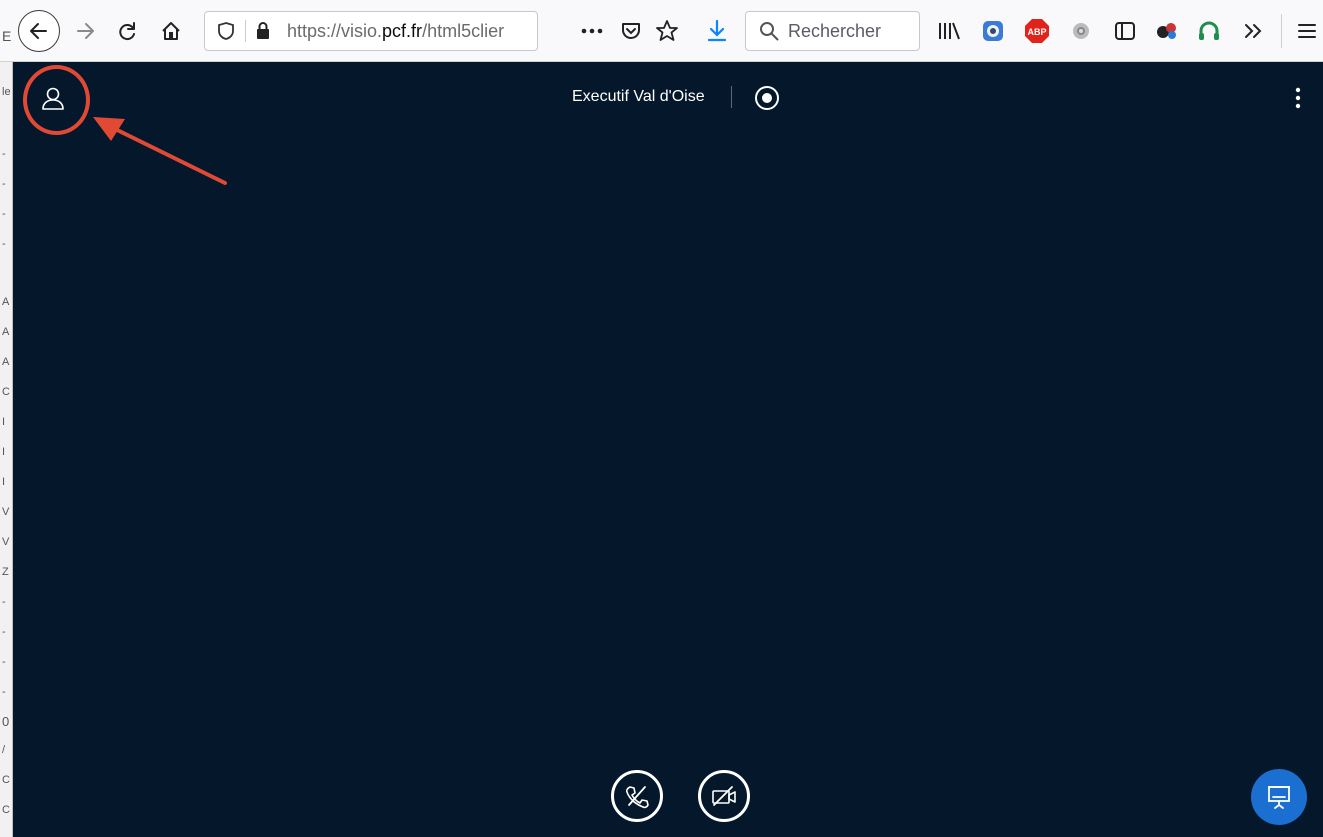  I want to click on color-balls-icon, so click(1166, 31).